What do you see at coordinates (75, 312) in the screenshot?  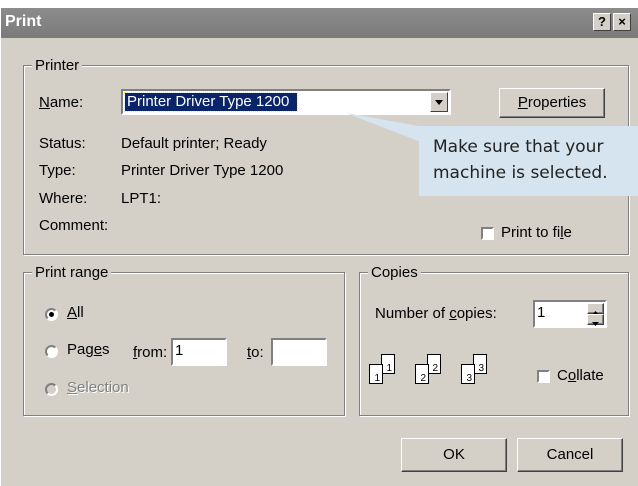 I see `radio-all-label: All` at bounding box center [75, 312].